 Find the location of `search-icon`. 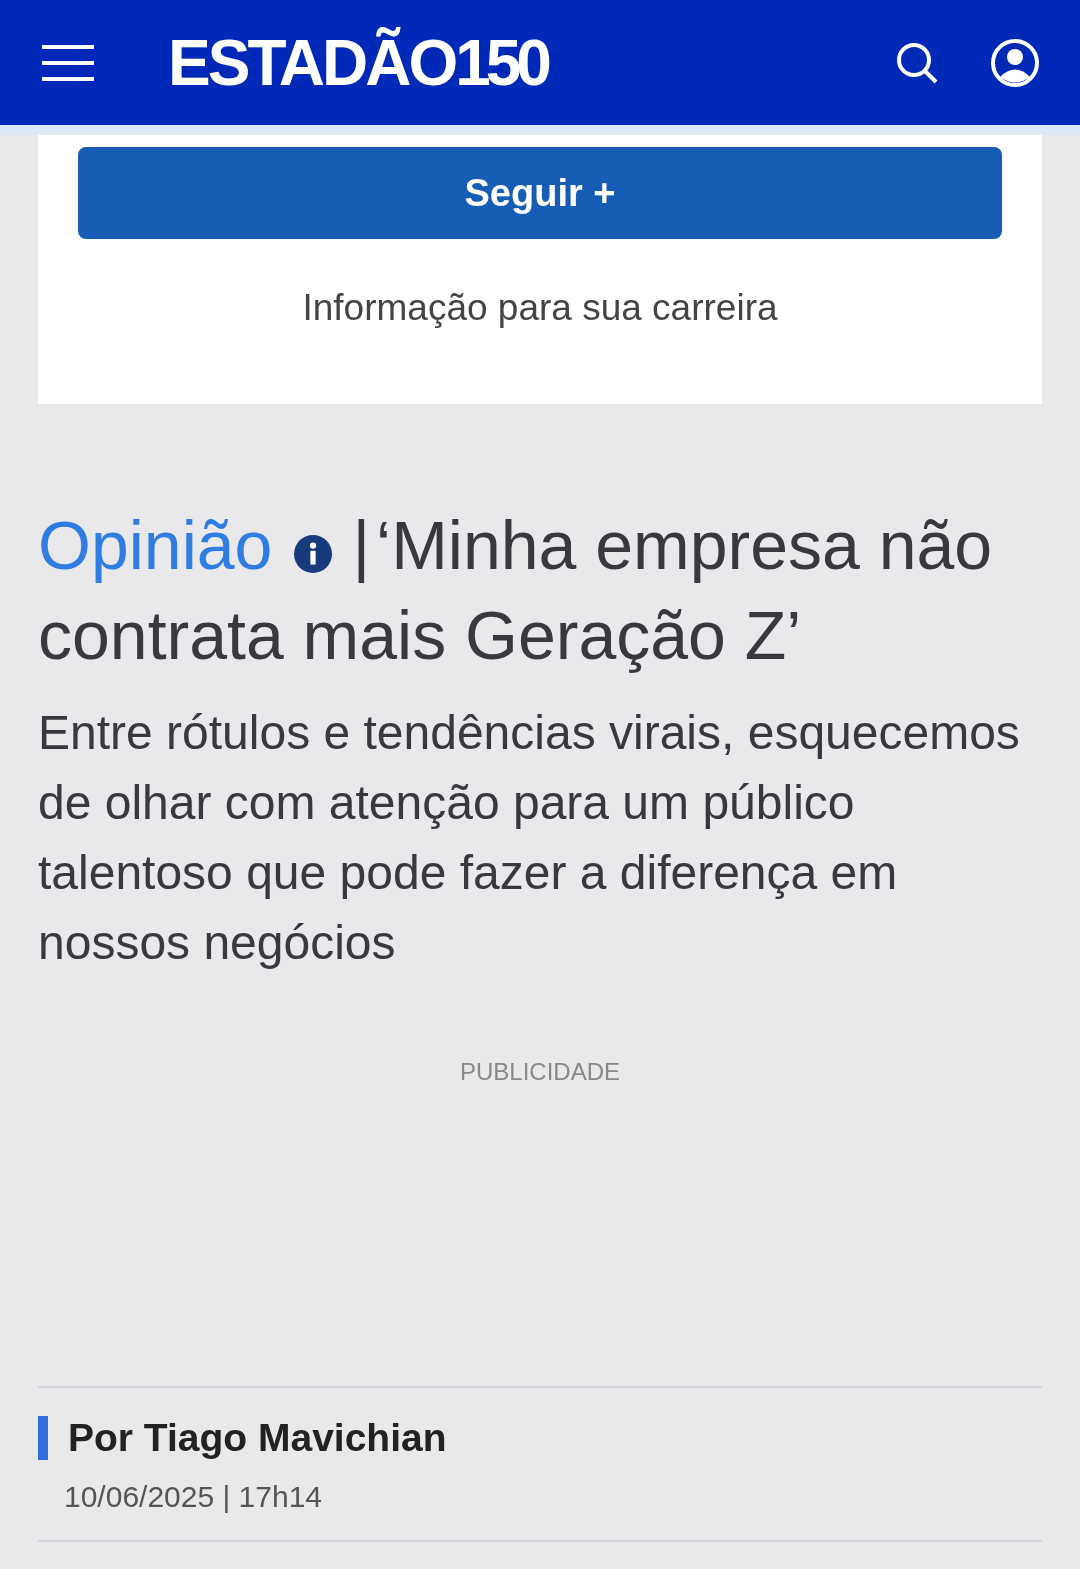

search-icon is located at coordinates (917, 62).